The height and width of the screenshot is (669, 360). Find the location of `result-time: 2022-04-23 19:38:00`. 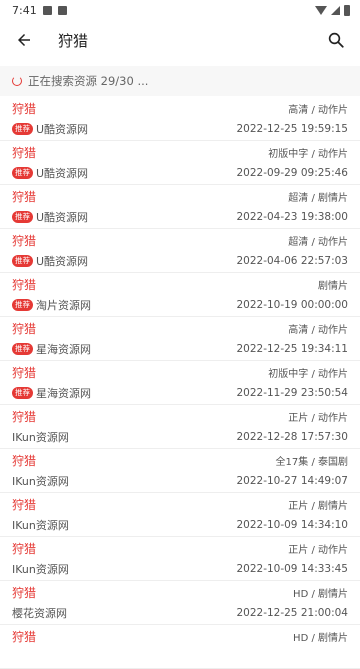

result-time: 2022-04-23 19:38:00 is located at coordinates (292, 216).